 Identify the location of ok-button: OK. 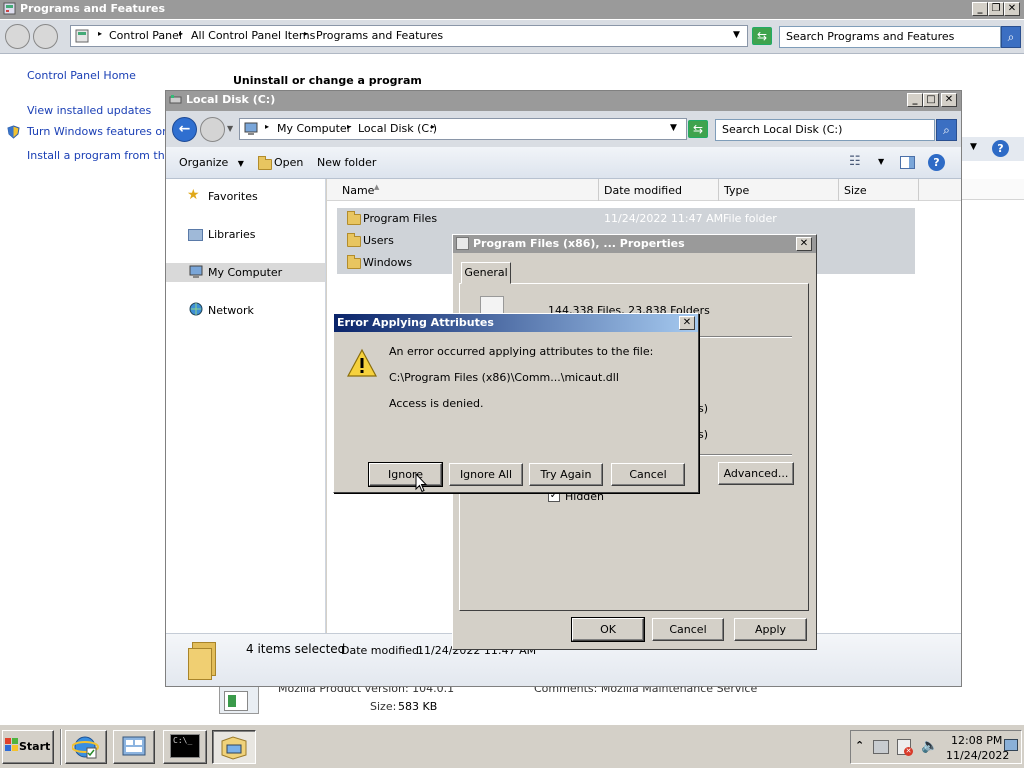
(608, 629).